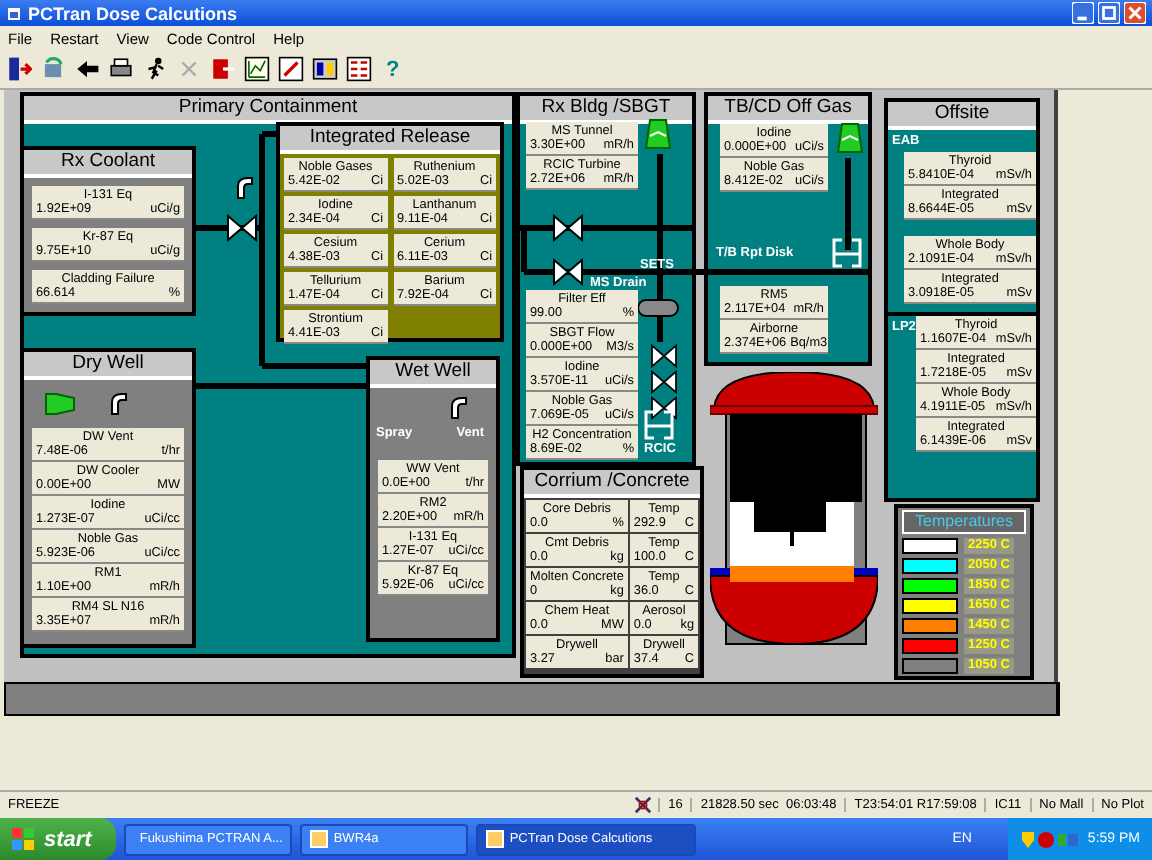 Image resolution: width=1152 pixels, height=860 pixels. Describe the element at coordinates (14, 13) in the screenshot. I see `app-icon` at that location.